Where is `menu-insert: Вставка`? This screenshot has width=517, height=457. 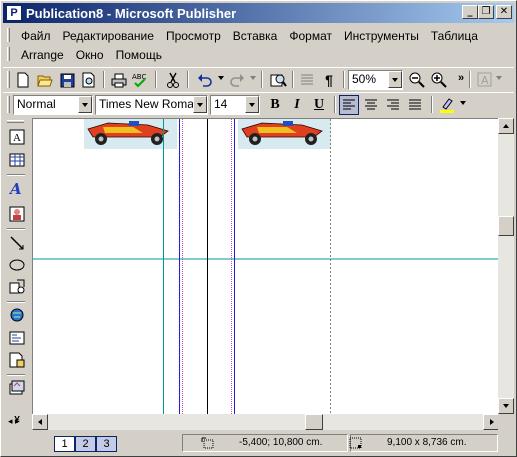
menu-insert: Вставка is located at coordinates (255, 36).